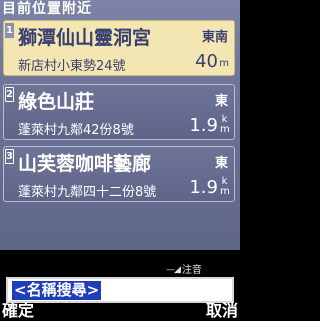  I want to click on input-mode-indicator: —◢ 注音, so click(184, 268).